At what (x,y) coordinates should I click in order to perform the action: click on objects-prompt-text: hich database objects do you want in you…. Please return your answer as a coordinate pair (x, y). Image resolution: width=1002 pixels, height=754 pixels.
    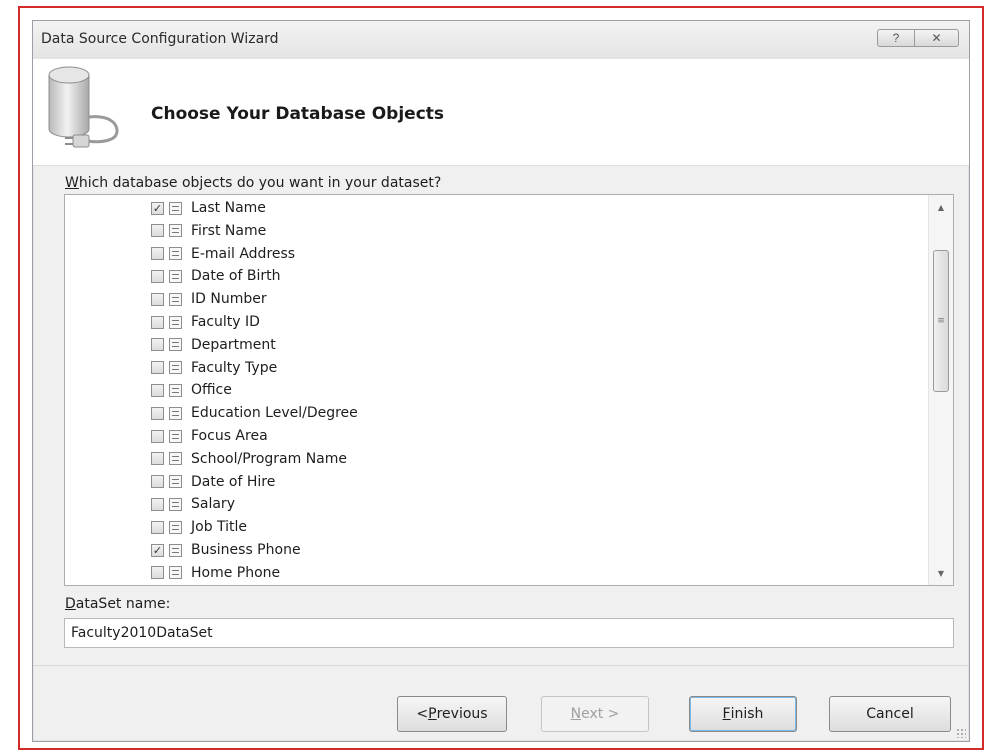
    Looking at the image, I should click on (260, 183).